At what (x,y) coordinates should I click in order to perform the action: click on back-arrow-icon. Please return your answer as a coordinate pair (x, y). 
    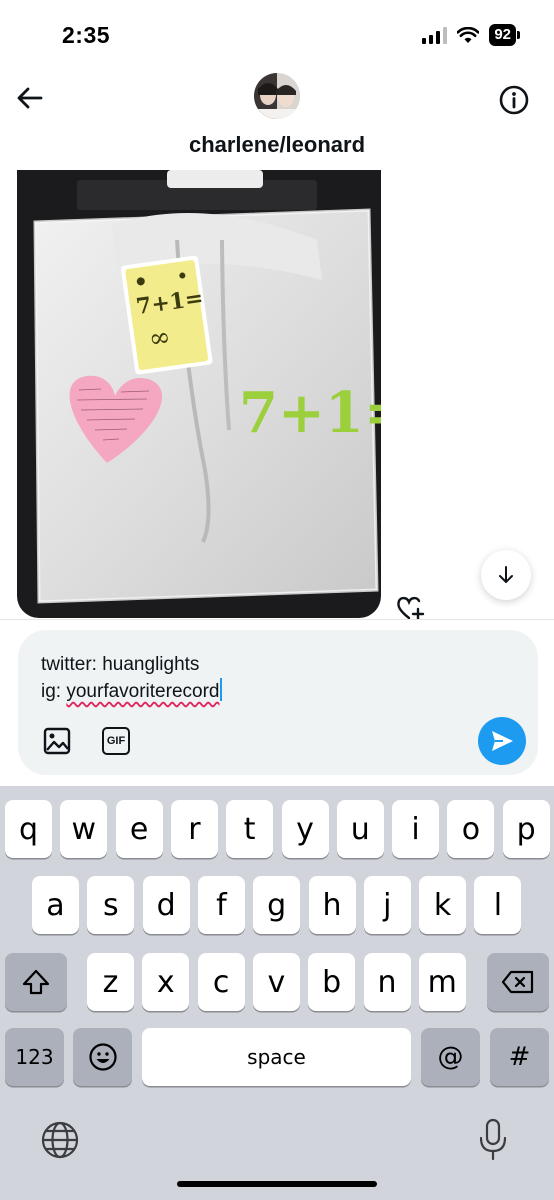
    Looking at the image, I should click on (30, 98).